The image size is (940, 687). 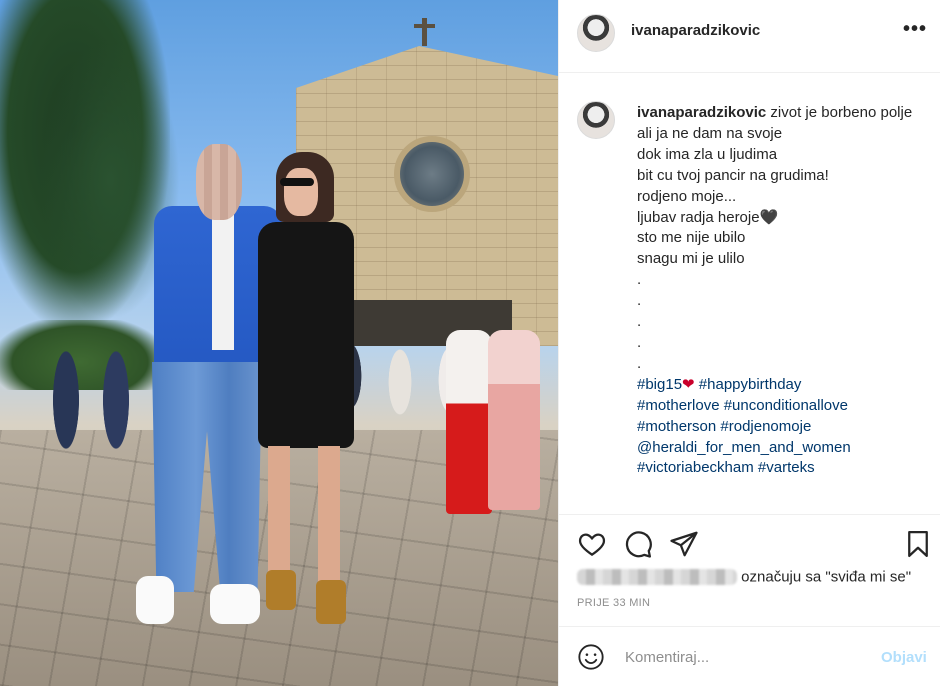 I want to click on hashtag-row: #big15❤ #happybirthday, so click(x=782, y=385).